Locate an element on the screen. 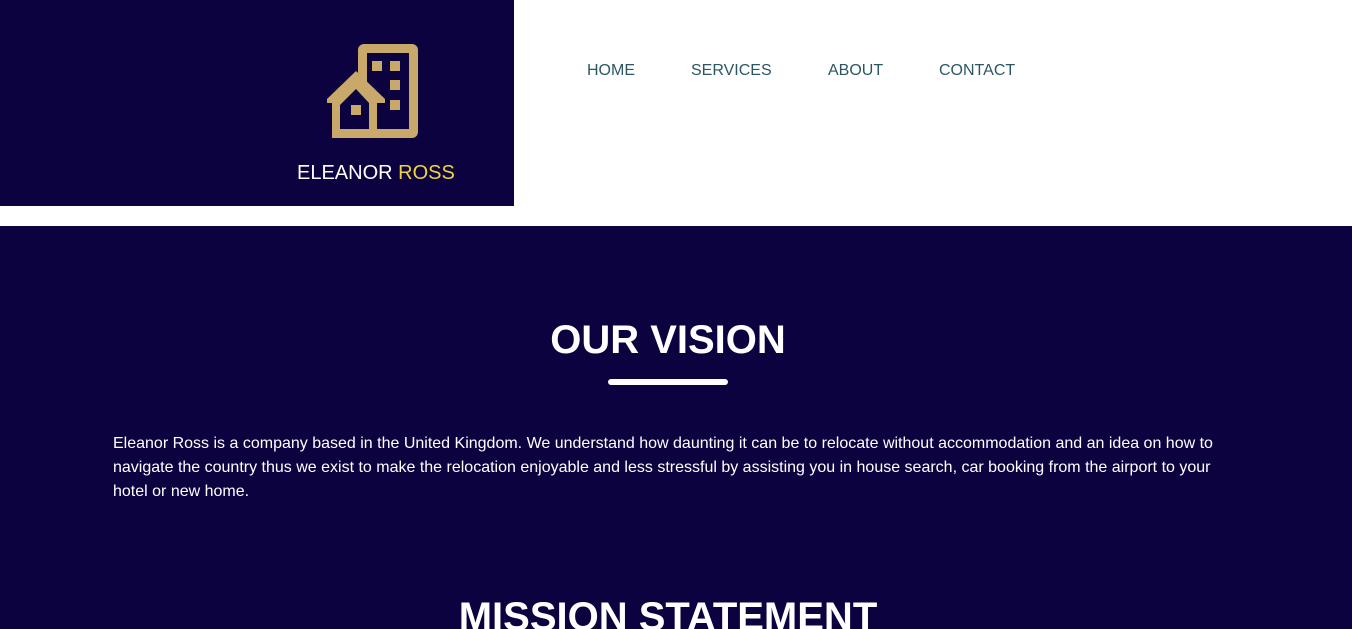 Image resolution: width=1352 pixels, height=629 pixels. brand-name-accent: ROSS is located at coordinates (426, 173).